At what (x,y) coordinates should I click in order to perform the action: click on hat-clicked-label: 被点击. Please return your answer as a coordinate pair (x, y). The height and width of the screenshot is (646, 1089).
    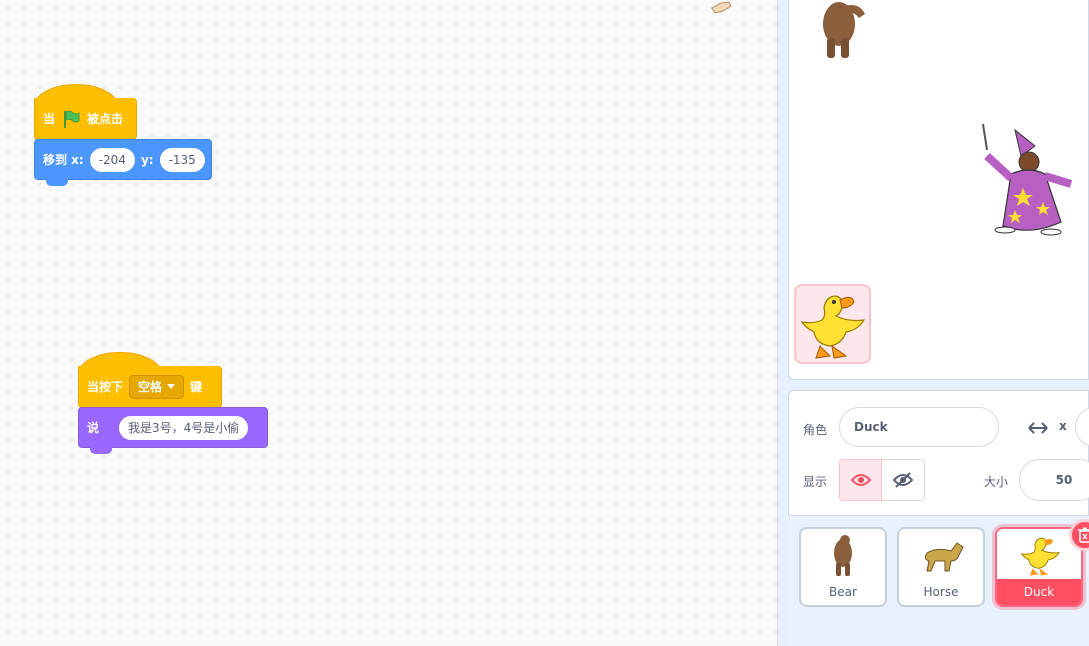
    Looking at the image, I should click on (105, 119).